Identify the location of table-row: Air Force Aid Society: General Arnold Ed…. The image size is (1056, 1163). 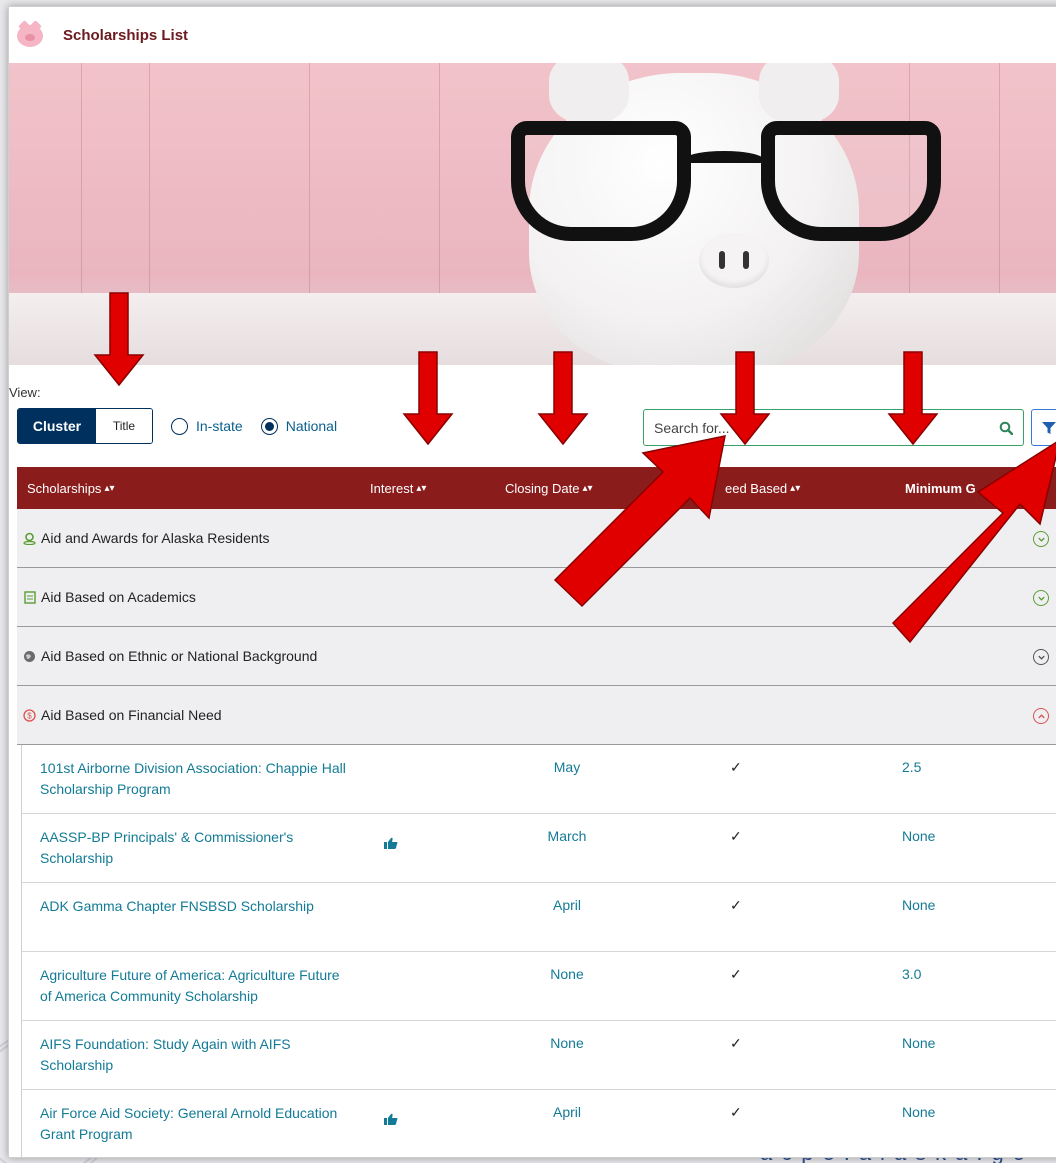
(539, 1123).